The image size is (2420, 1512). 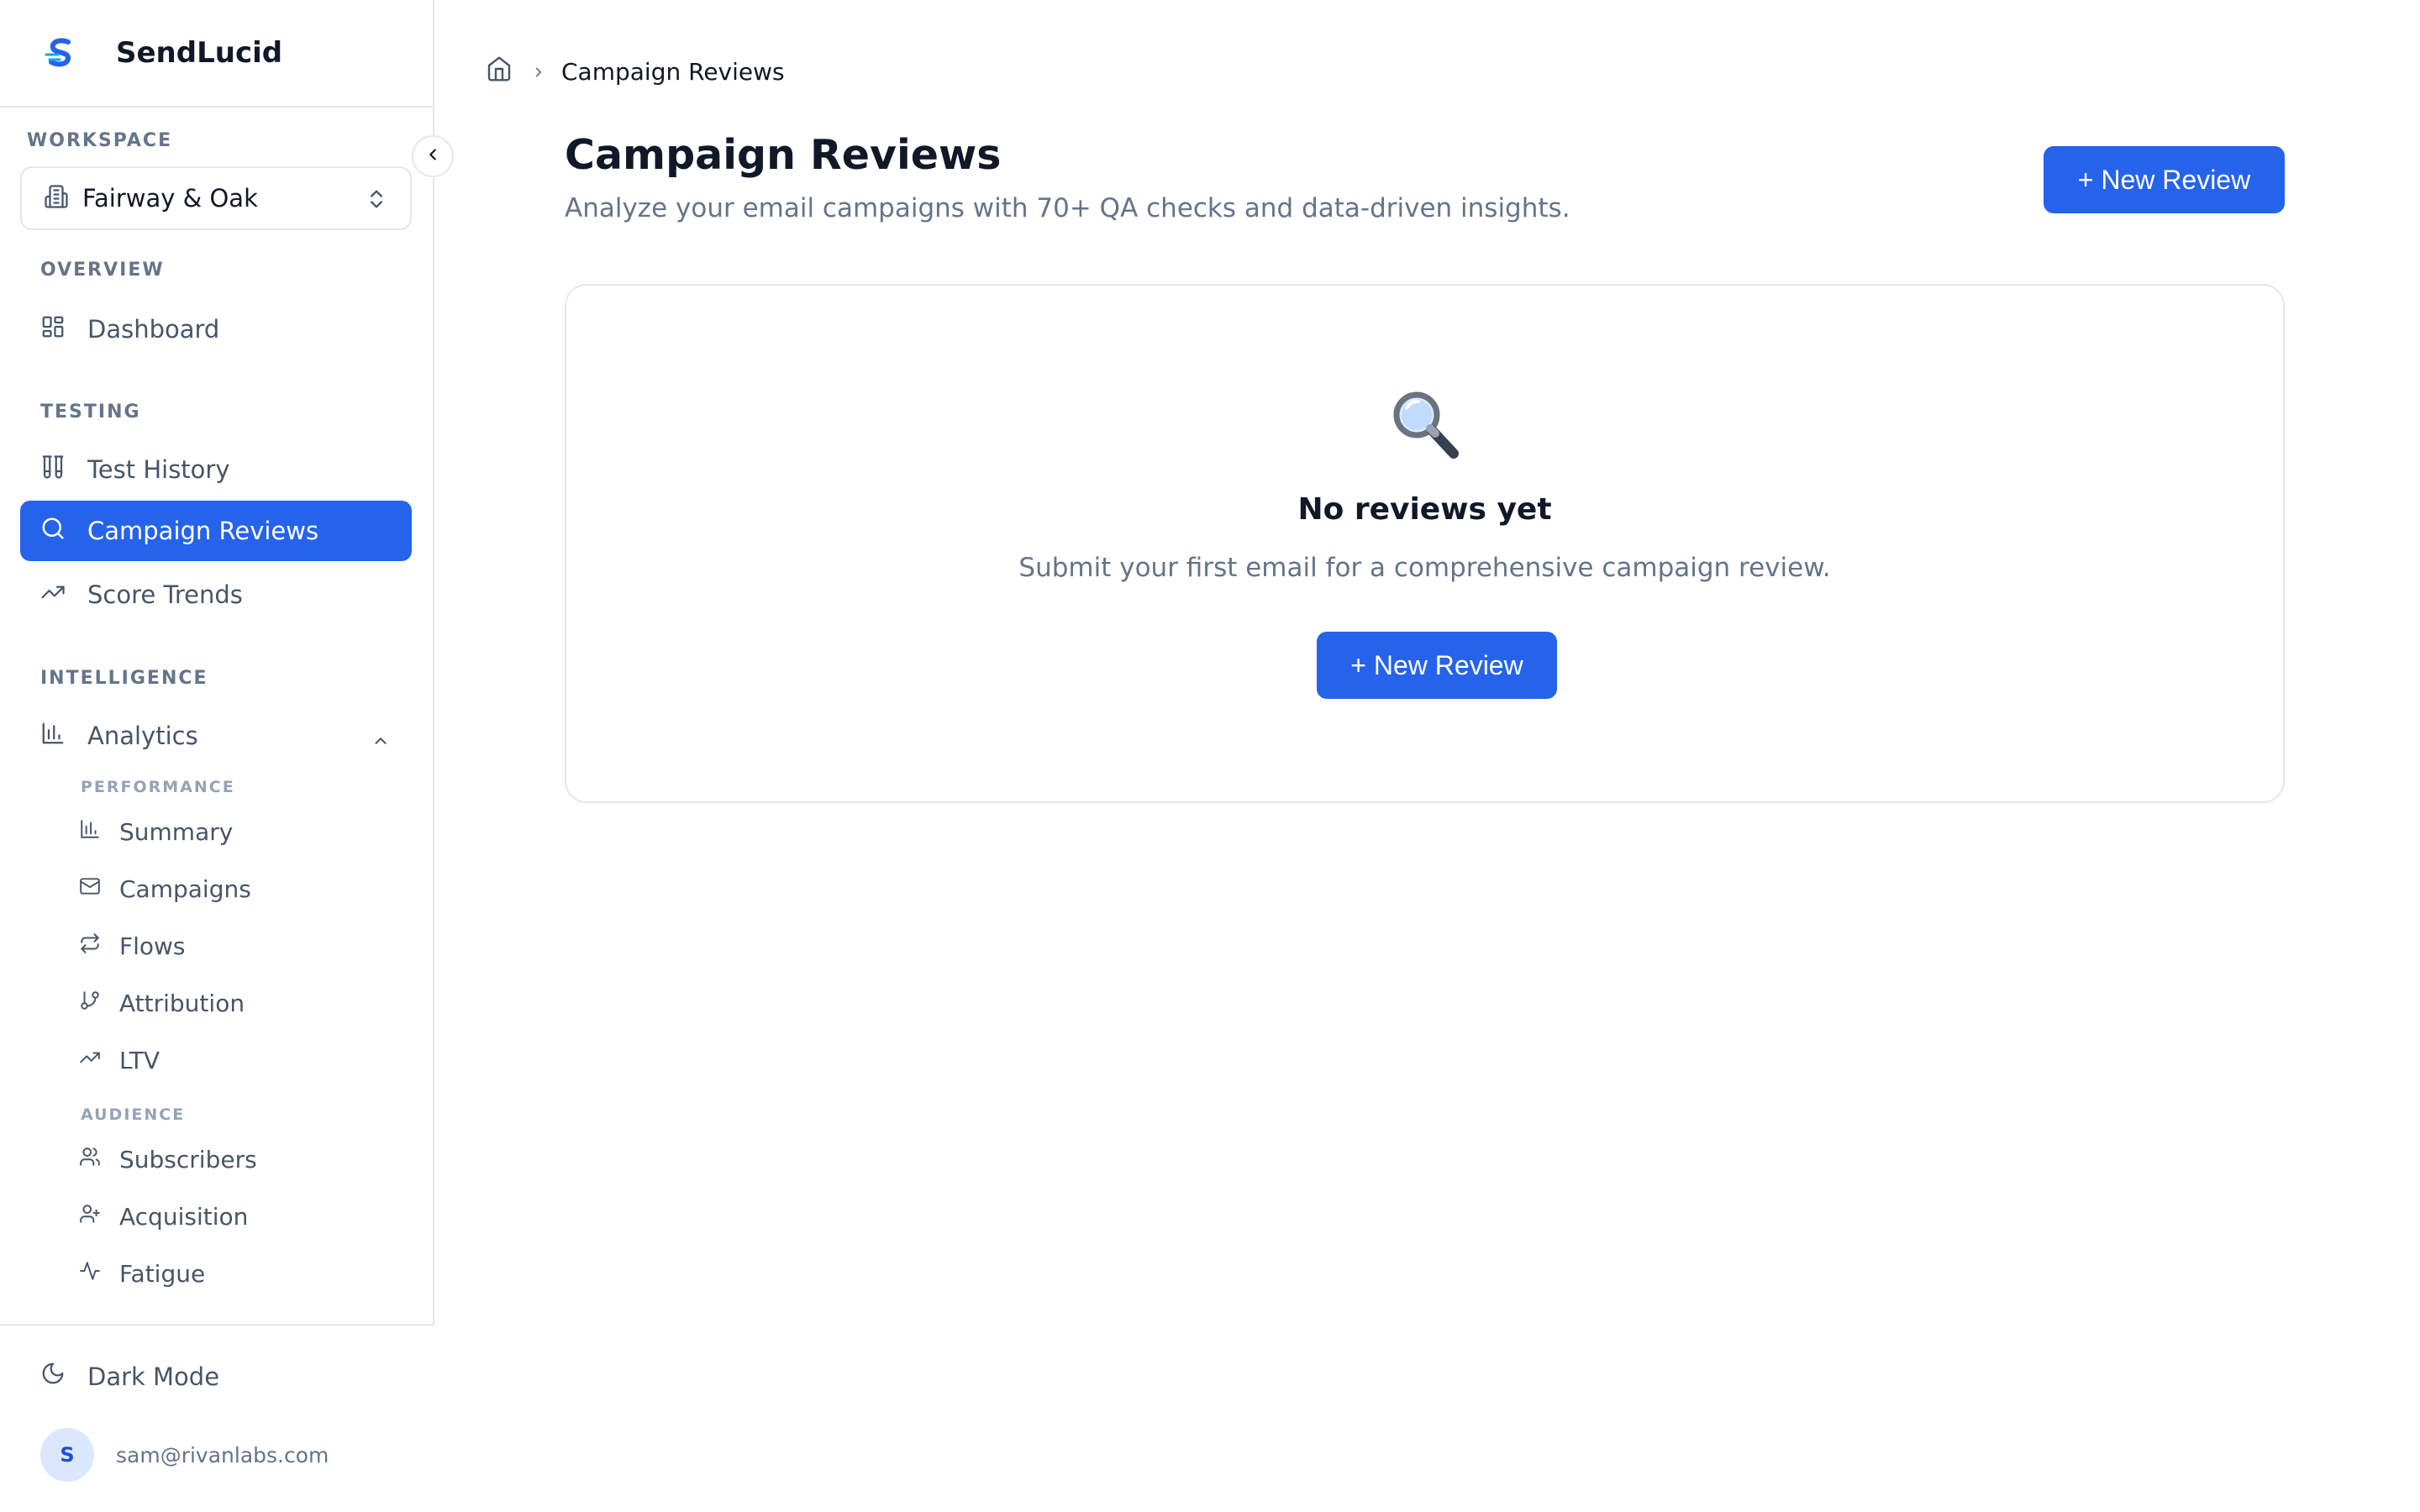 I want to click on breadcrumb: Campaign Reviews, so click(x=635, y=71).